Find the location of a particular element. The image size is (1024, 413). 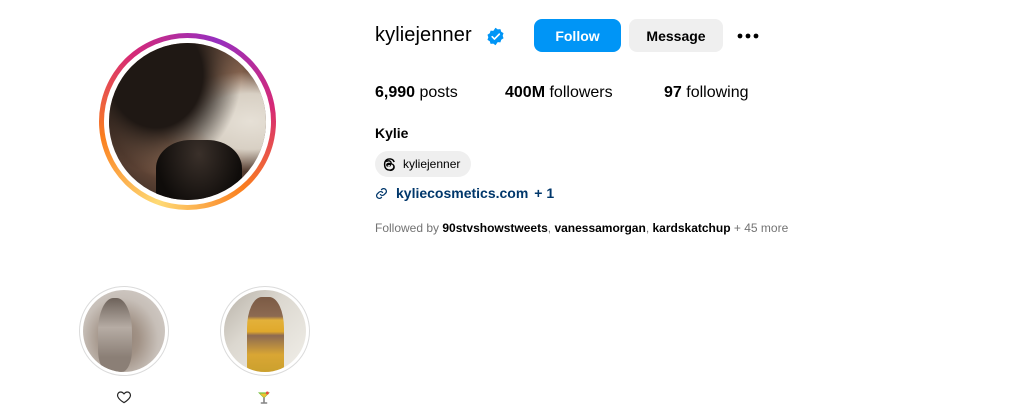

cocktail-emoji-icon is located at coordinates (264, 397).